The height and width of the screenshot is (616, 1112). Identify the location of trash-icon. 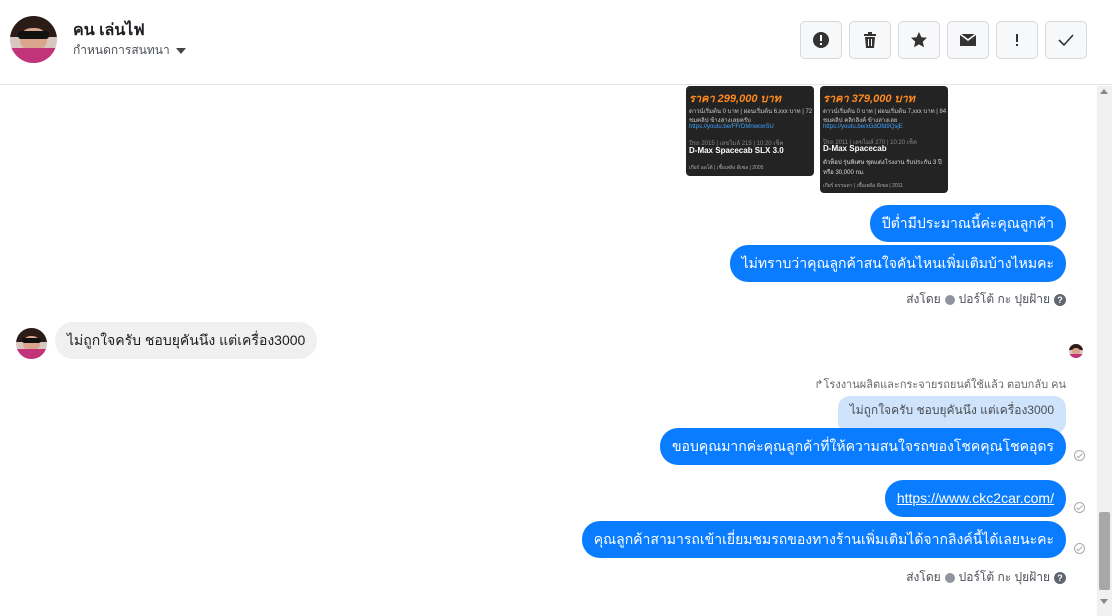
(870, 40).